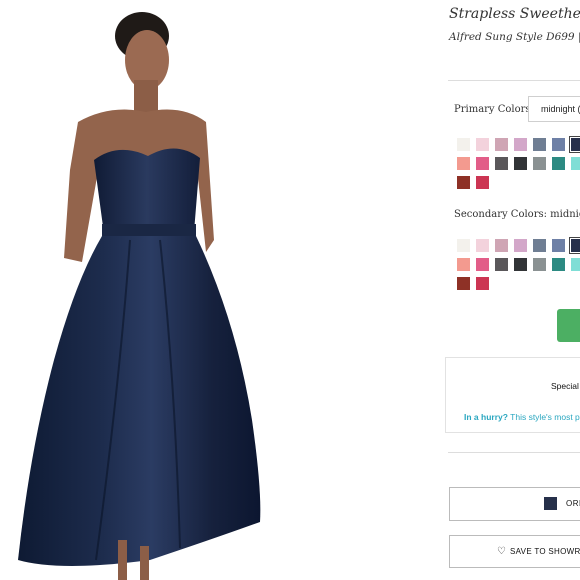  Describe the element at coordinates (573, 503) in the screenshot. I see `order-button-label: ORD` at that location.